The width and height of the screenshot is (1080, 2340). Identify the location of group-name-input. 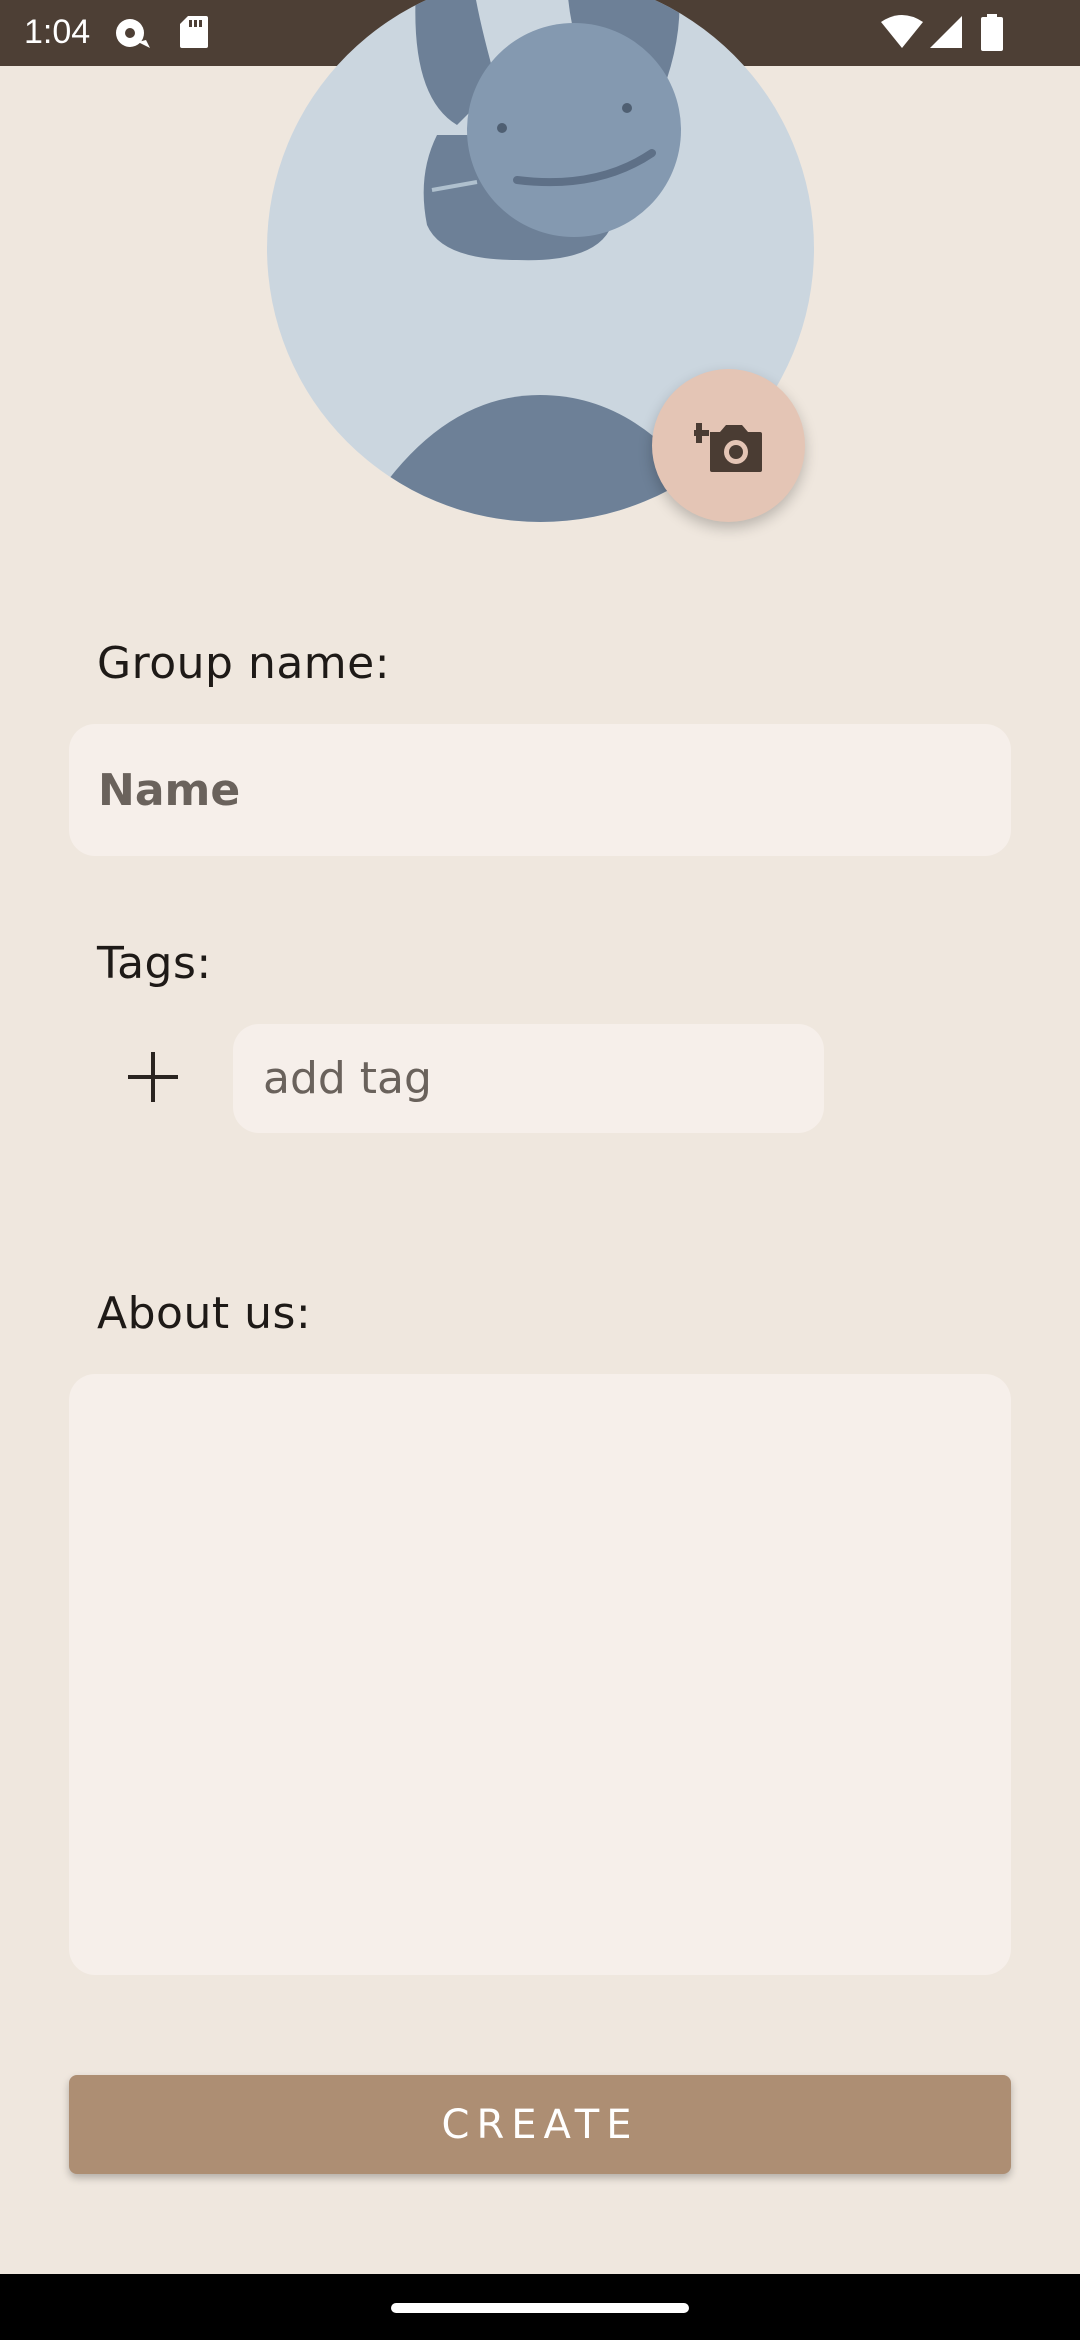
(540, 790).